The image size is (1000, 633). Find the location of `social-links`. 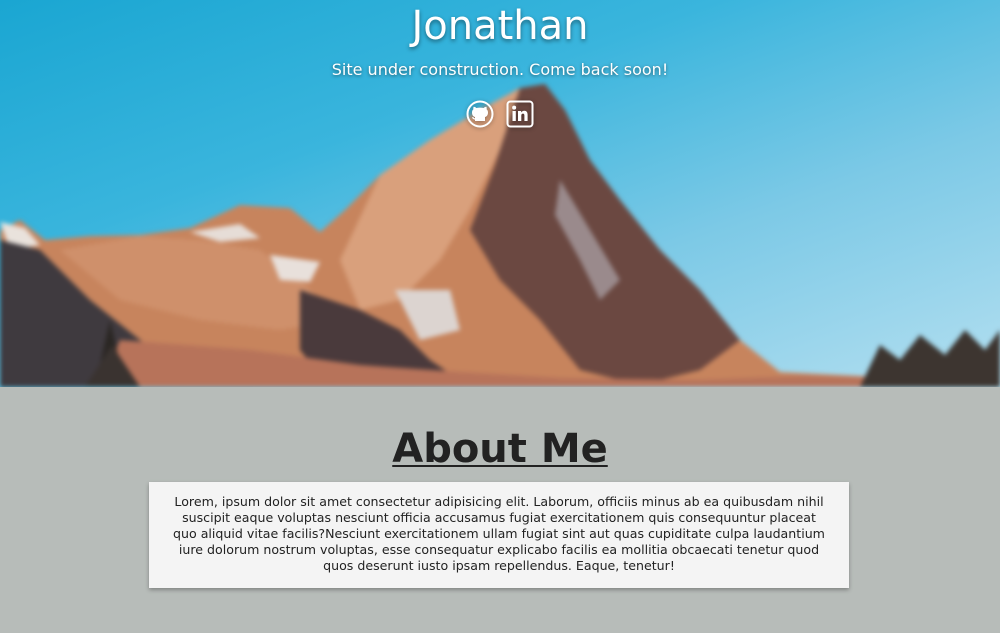

social-links is located at coordinates (500, 114).